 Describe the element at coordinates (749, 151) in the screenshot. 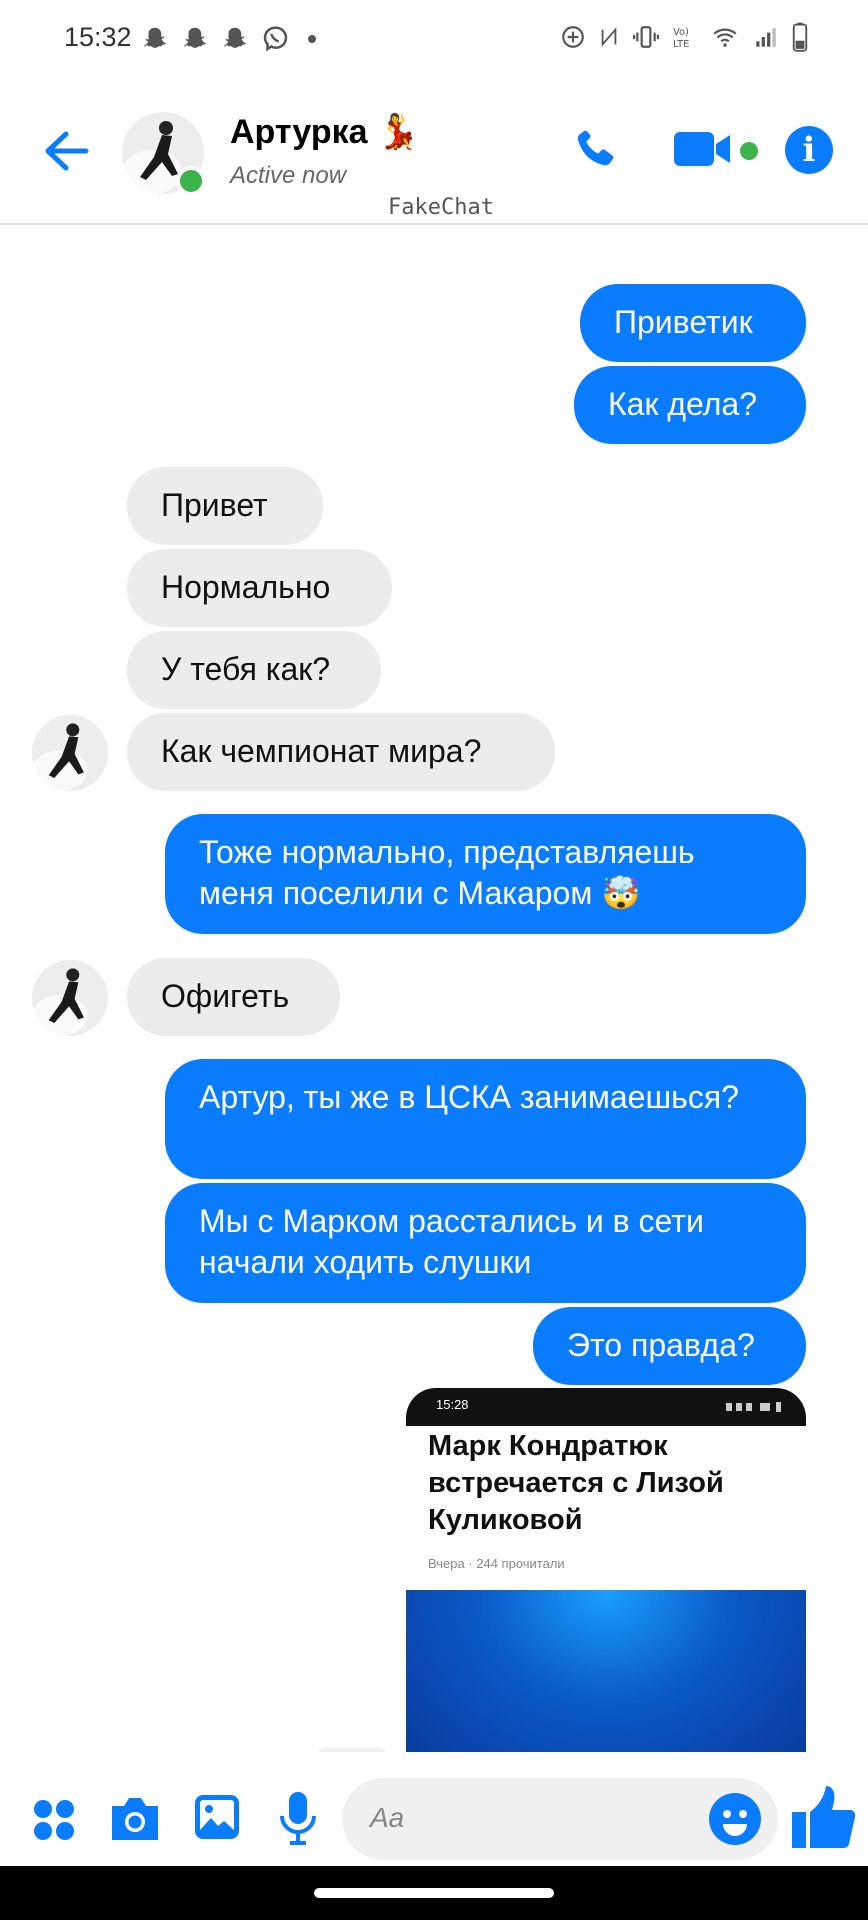

I see `video-active-dot` at that location.